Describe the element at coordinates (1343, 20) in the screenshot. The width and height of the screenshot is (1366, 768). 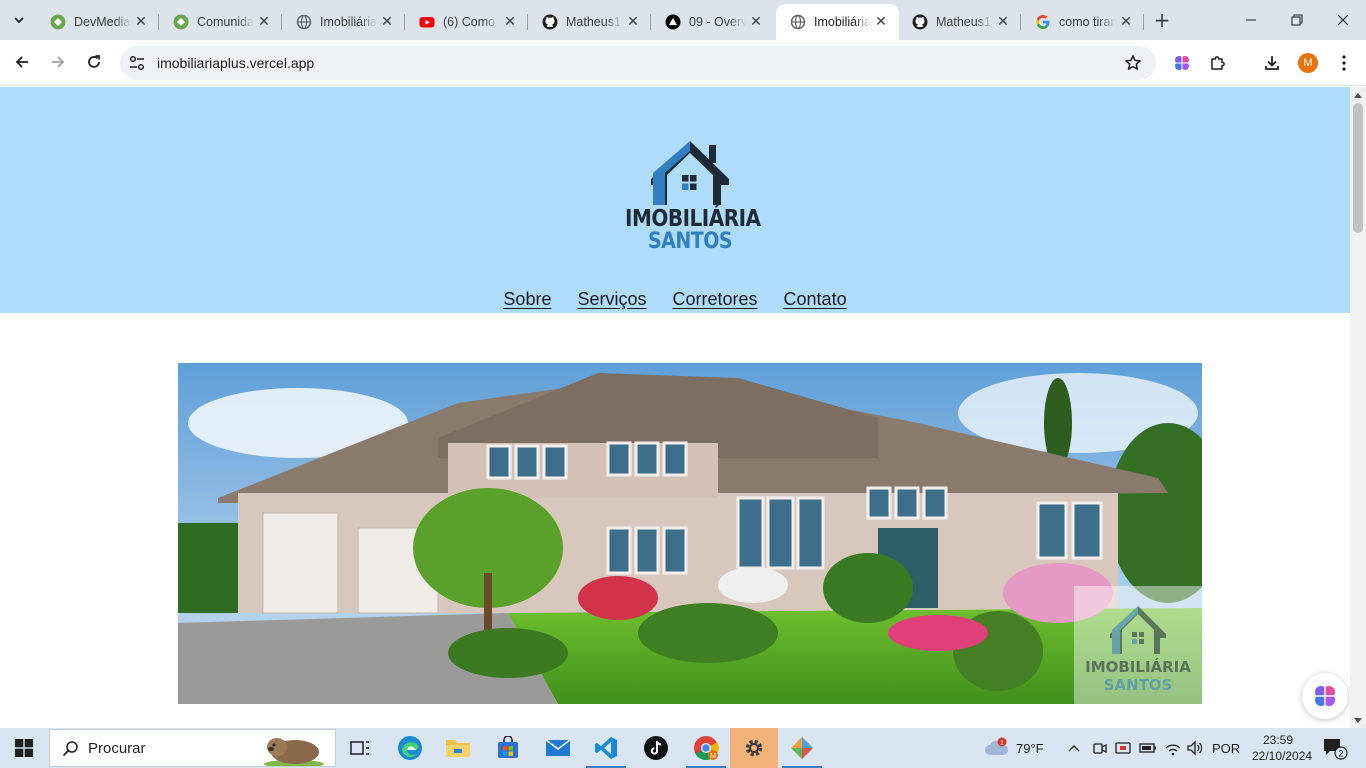
I see `close-window-button` at that location.